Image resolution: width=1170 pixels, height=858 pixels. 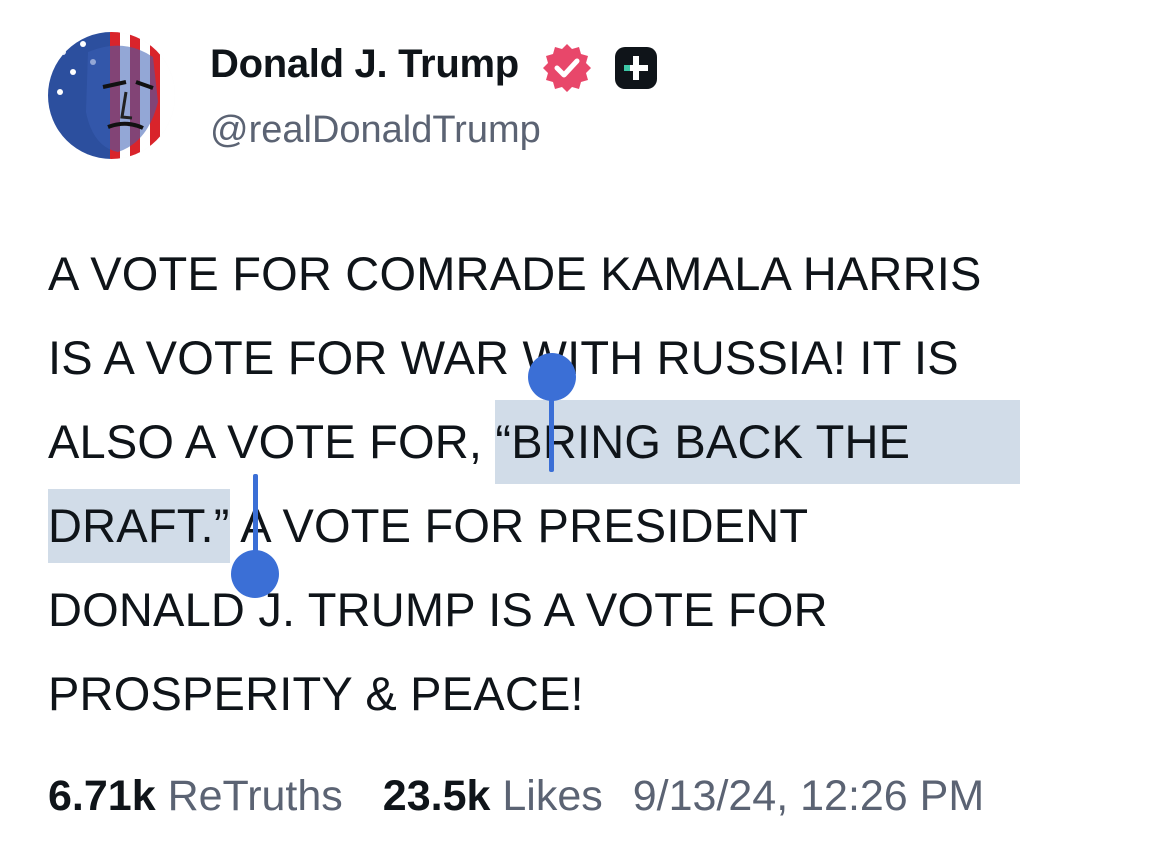 What do you see at coordinates (364, 64) in the screenshot?
I see `author-name: Donald J. Trump` at bounding box center [364, 64].